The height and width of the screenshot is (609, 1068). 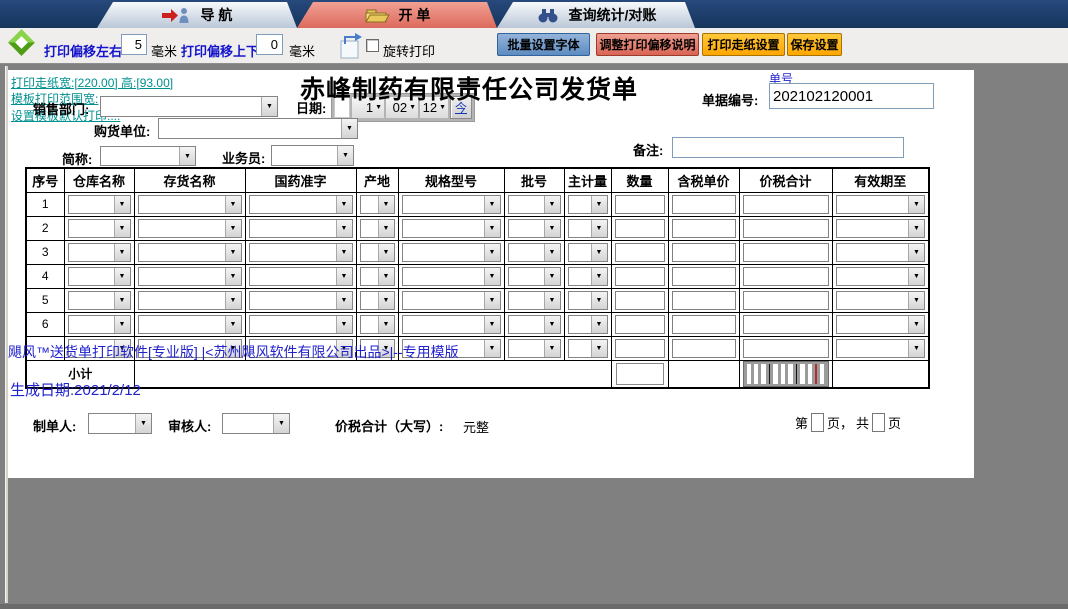 I want to click on paper-feed-settings-button: 打印走纸设置, so click(x=743, y=44).